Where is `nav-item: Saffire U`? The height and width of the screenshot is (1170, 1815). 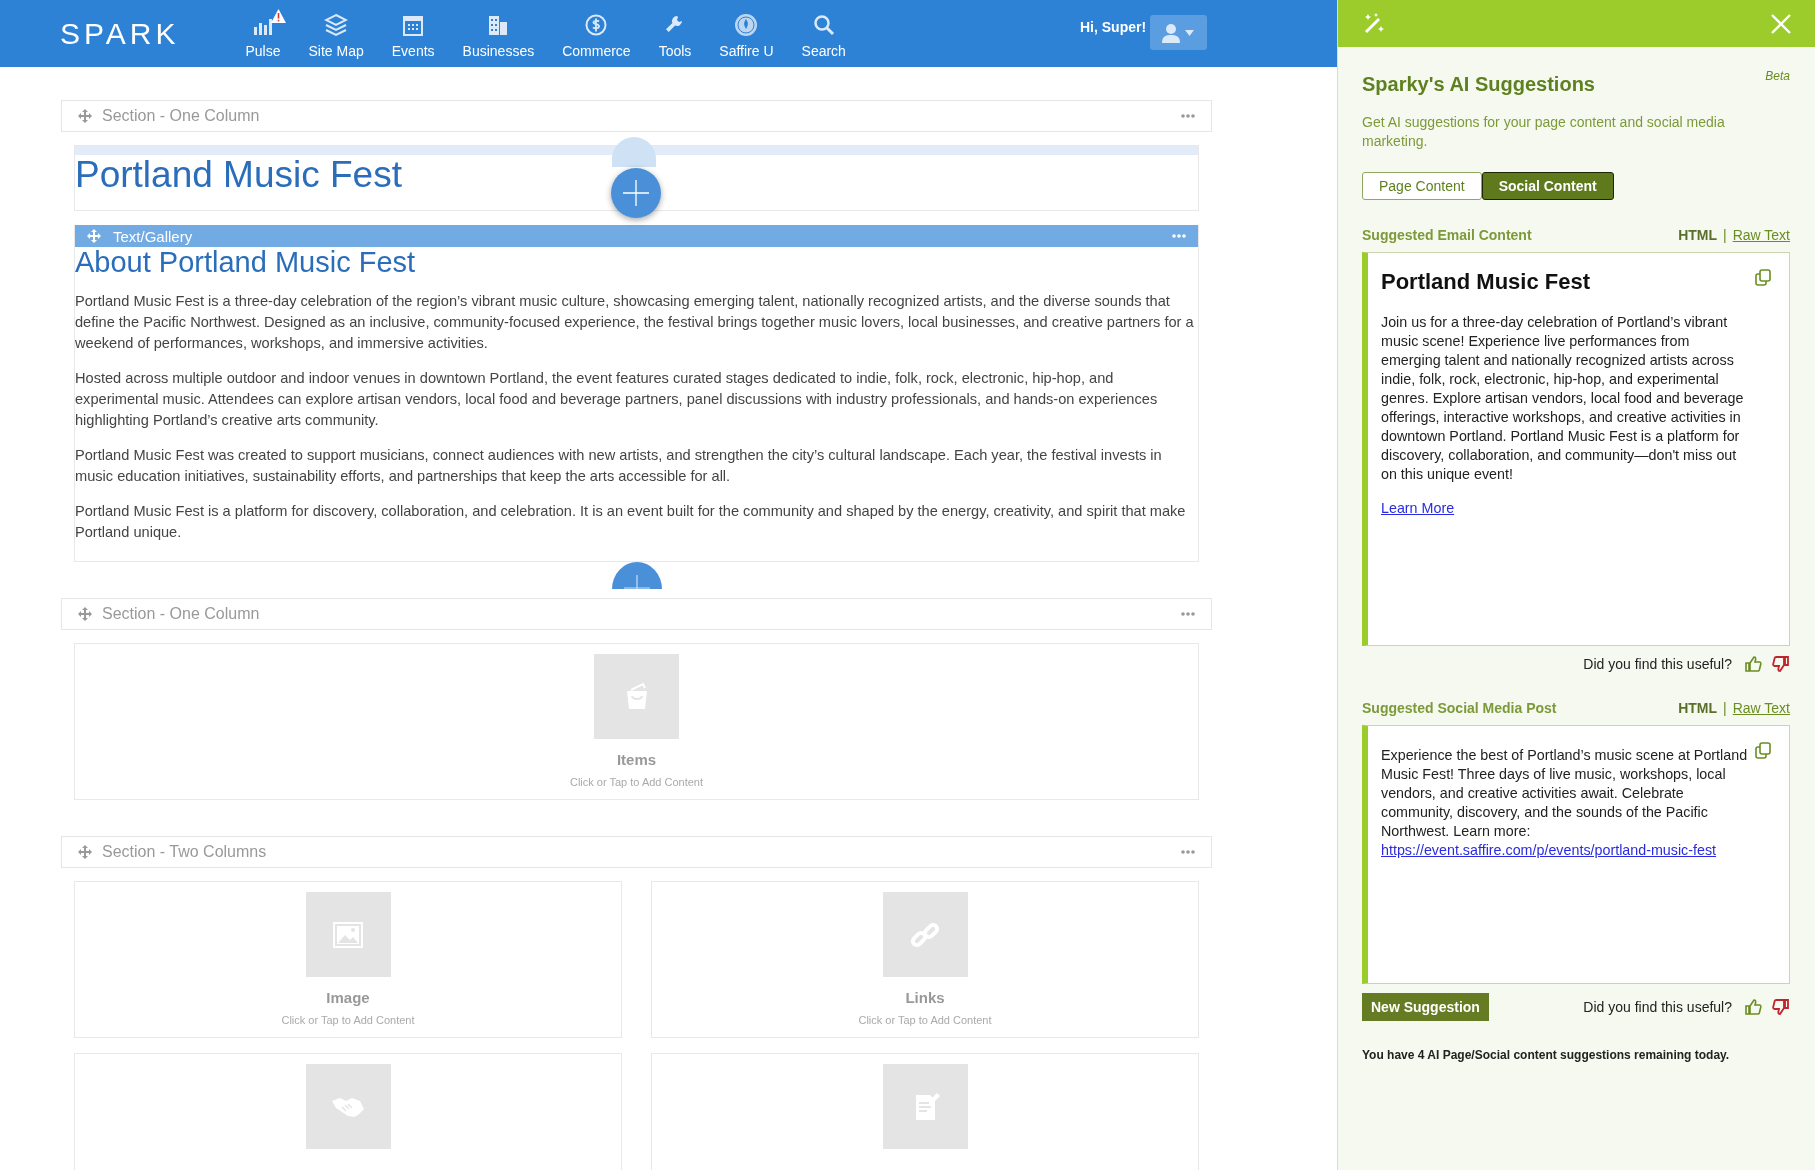 nav-item: Saffire U is located at coordinates (746, 33).